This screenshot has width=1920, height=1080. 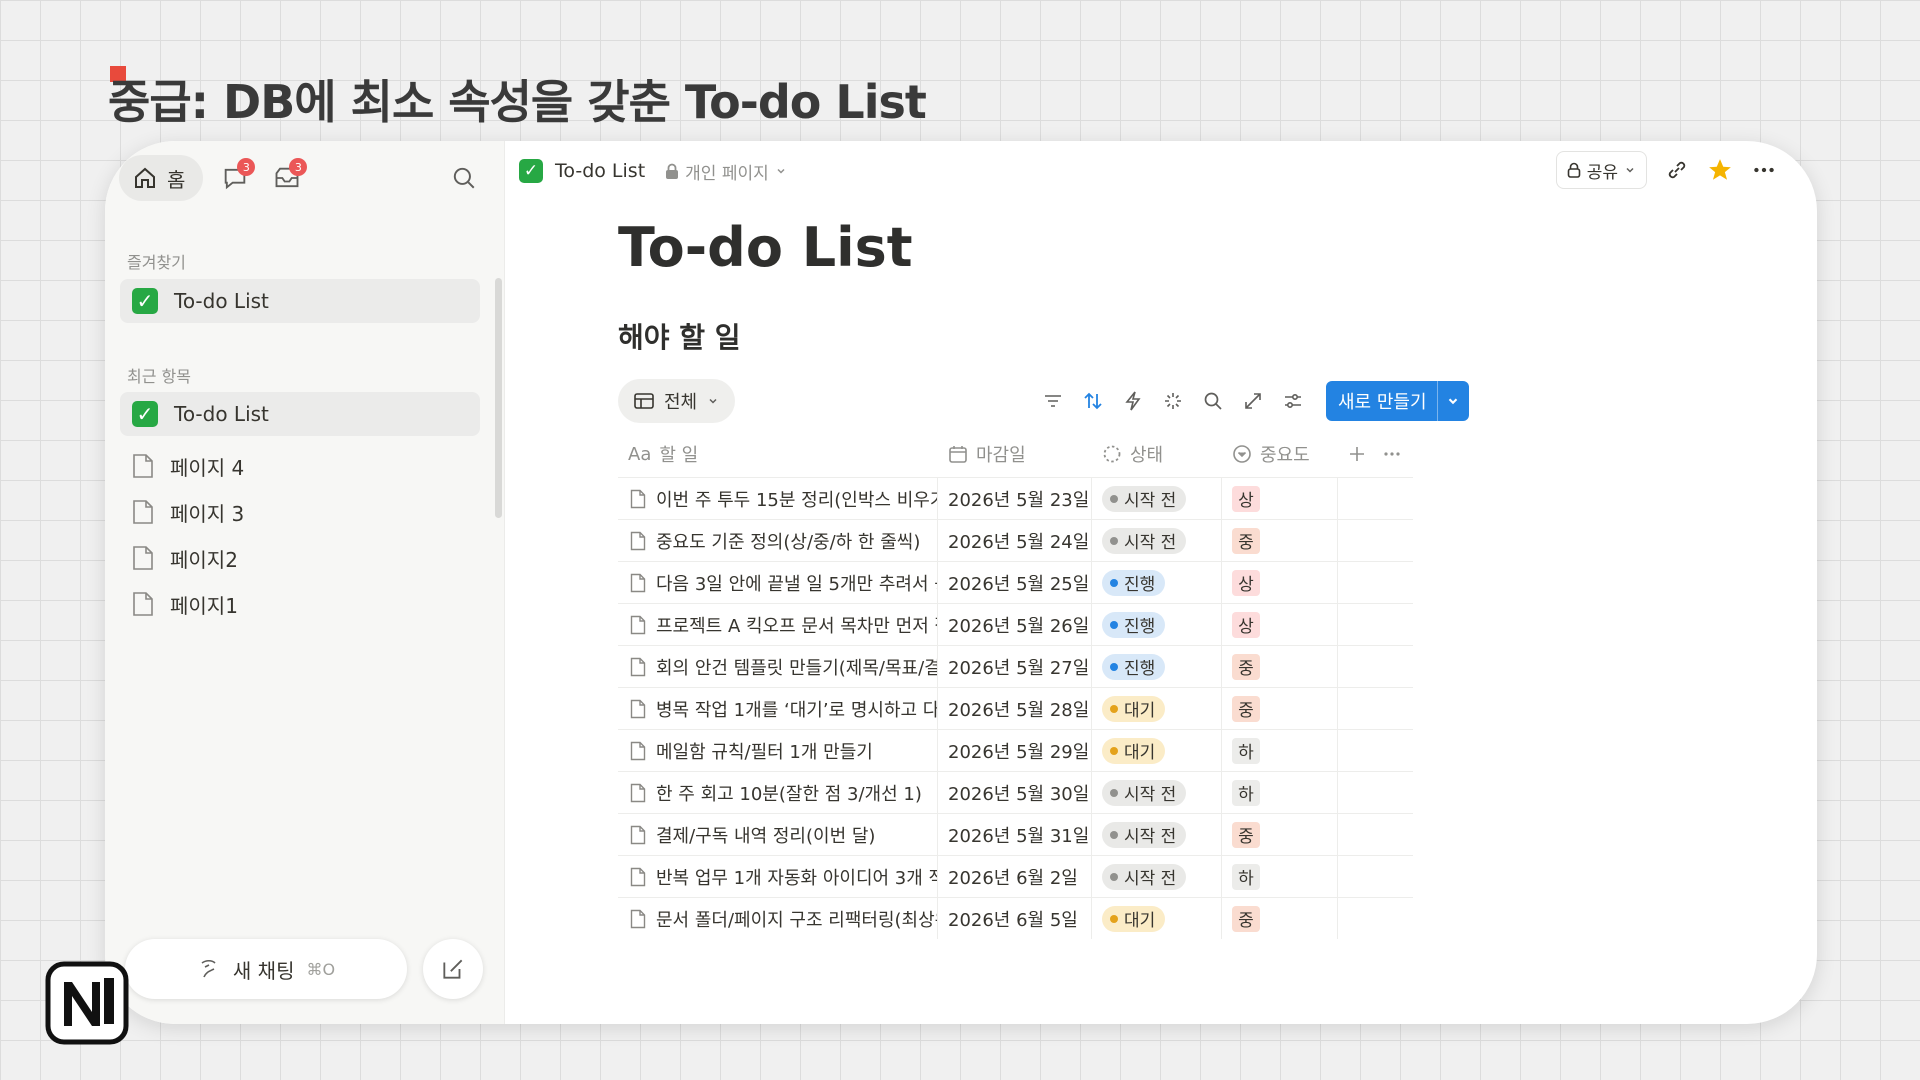 I want to click on due-cell: 2026년 5월 28일, so click(x=1015, y=708).